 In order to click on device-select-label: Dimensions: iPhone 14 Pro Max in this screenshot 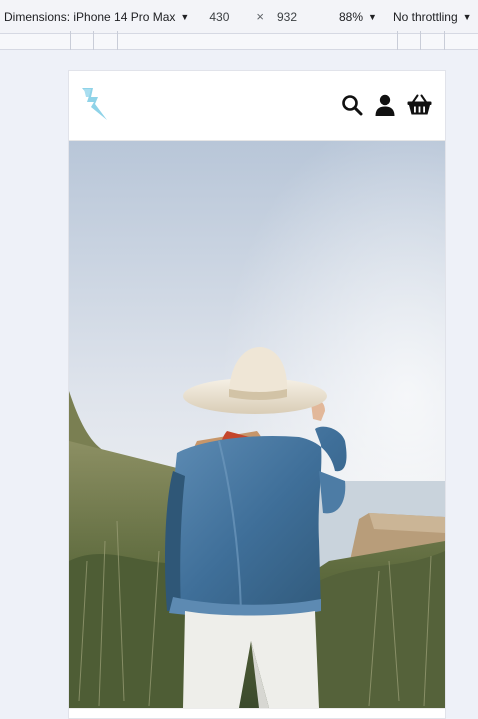, I will do `click(90, 16)`.